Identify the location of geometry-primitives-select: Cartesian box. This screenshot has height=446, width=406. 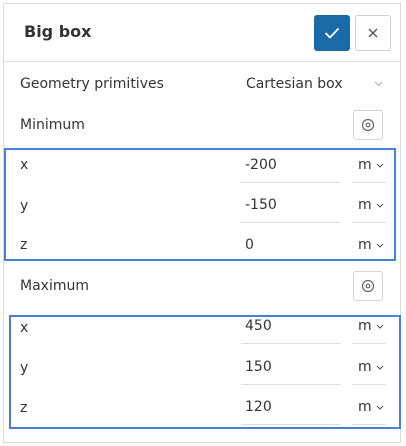
(315, 84).